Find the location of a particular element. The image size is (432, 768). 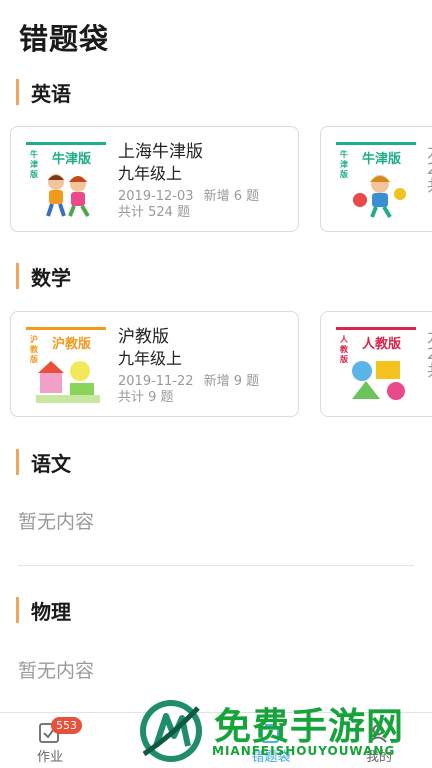

book-update-line: 2019-11-22 新增 9 题 is located at coordinates (207, 381).